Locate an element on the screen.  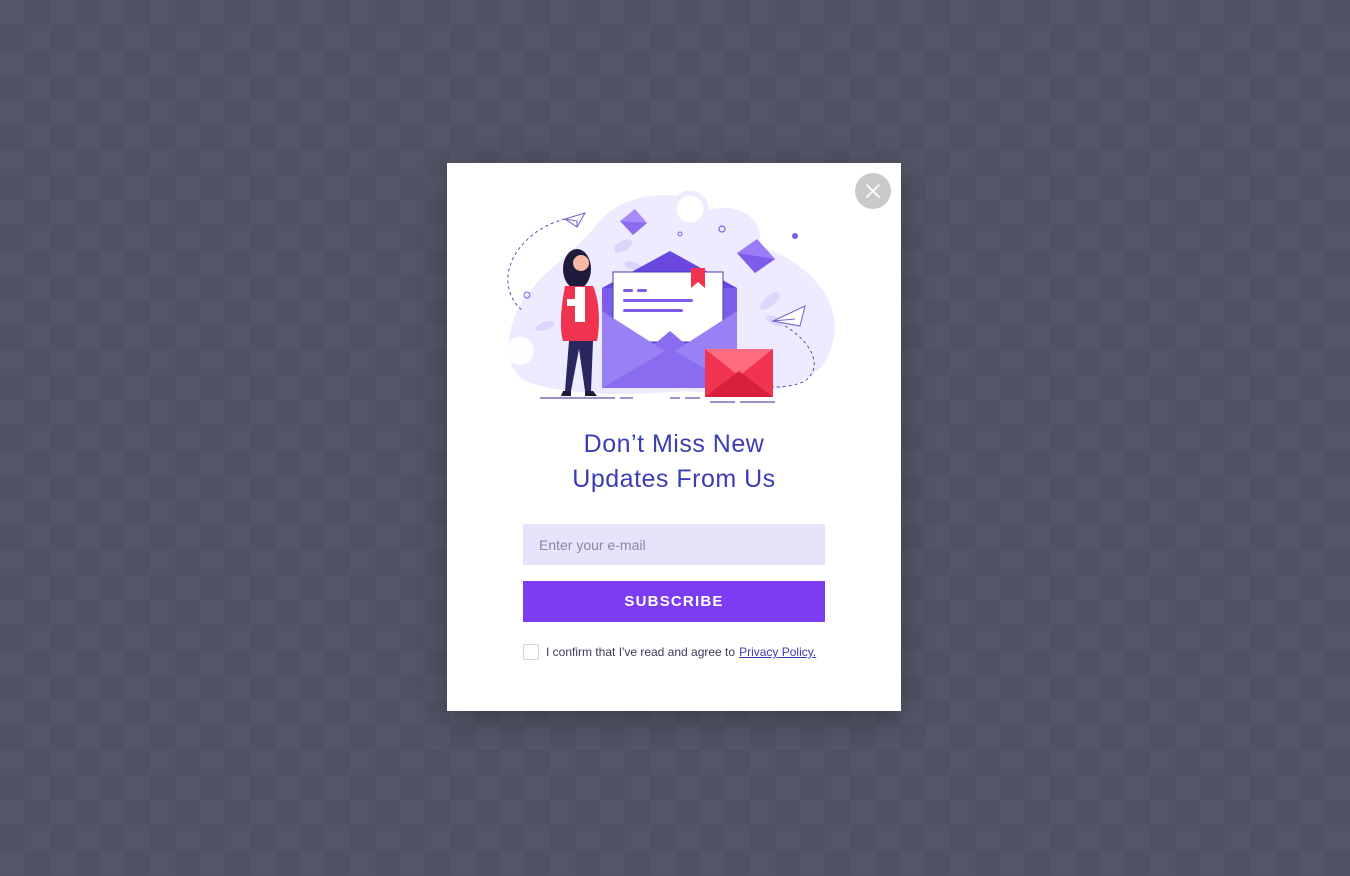
close-button is located at coordinates (873, 191).